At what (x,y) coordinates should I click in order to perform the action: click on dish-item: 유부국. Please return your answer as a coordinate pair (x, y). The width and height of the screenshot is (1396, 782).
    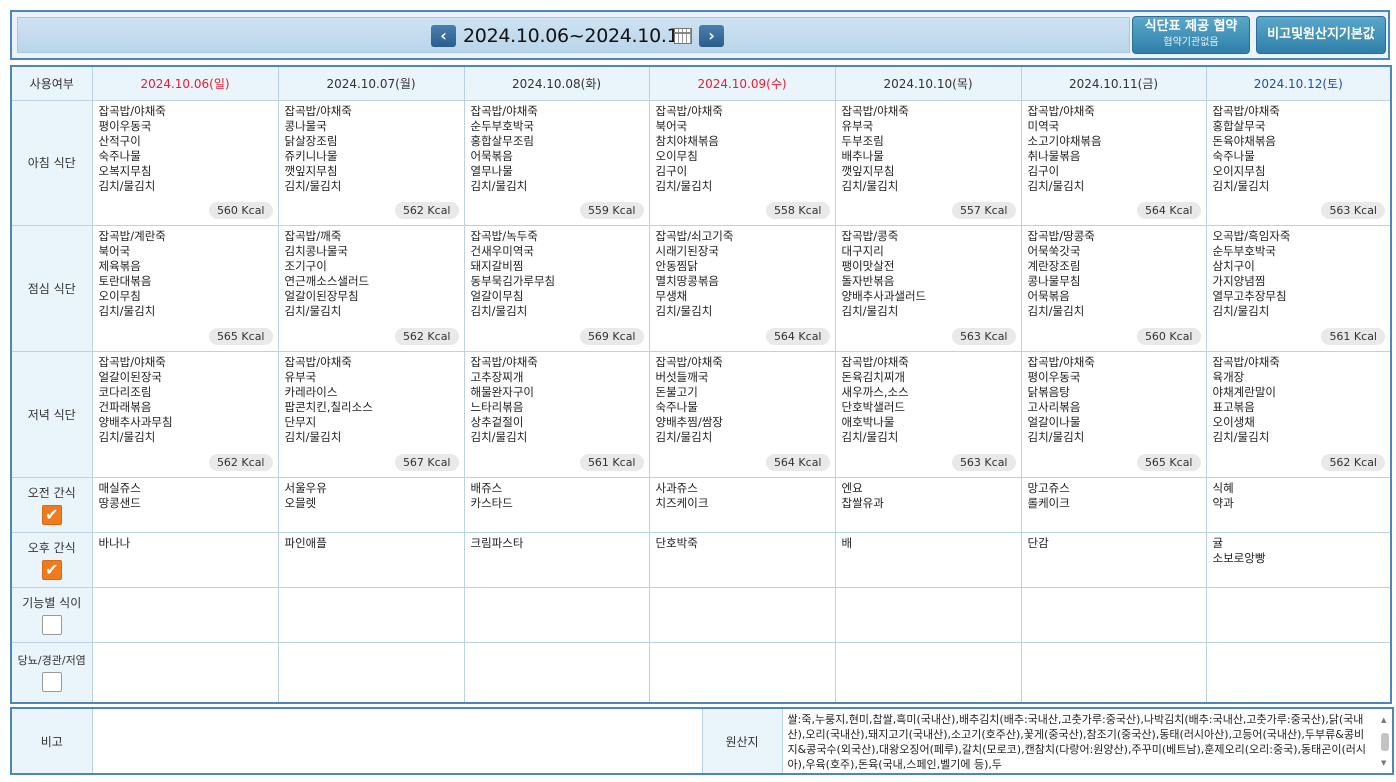
    Looking at the image, I should click on (857, 125).